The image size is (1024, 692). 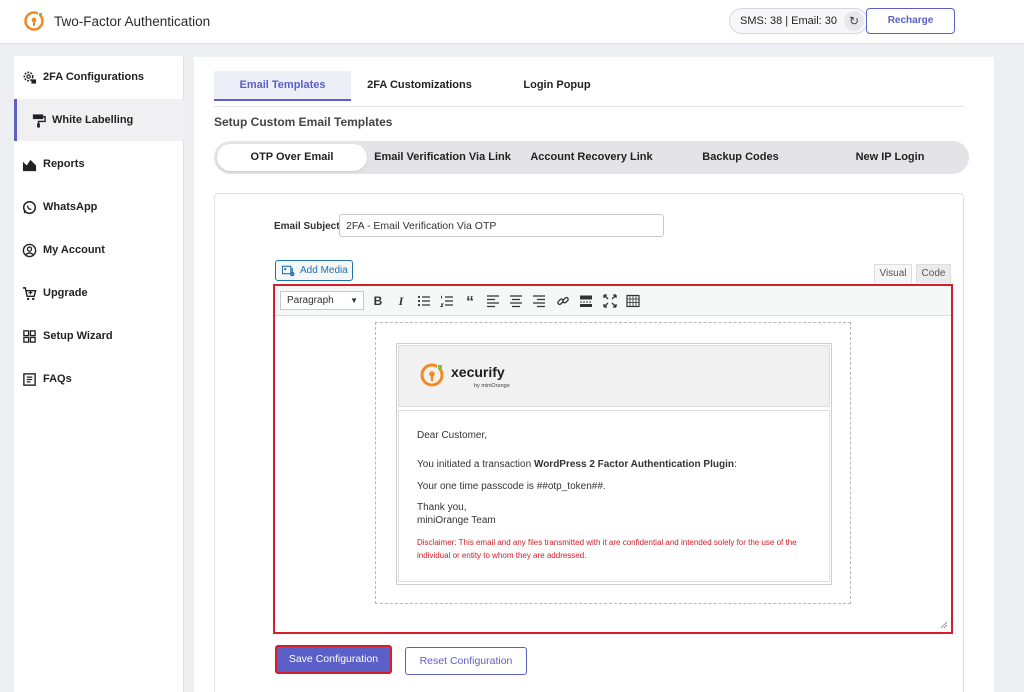 What do you see at coordinates (944, 625) in the screenshot?
I see `resize-handle-icon` at bounding box center [944, 625].